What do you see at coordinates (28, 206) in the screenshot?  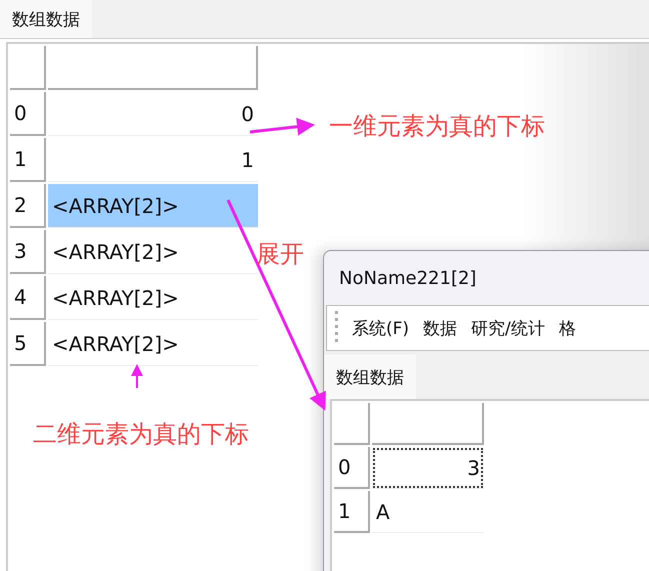 I see `row-index: 2` at bounding box center [28, 206].